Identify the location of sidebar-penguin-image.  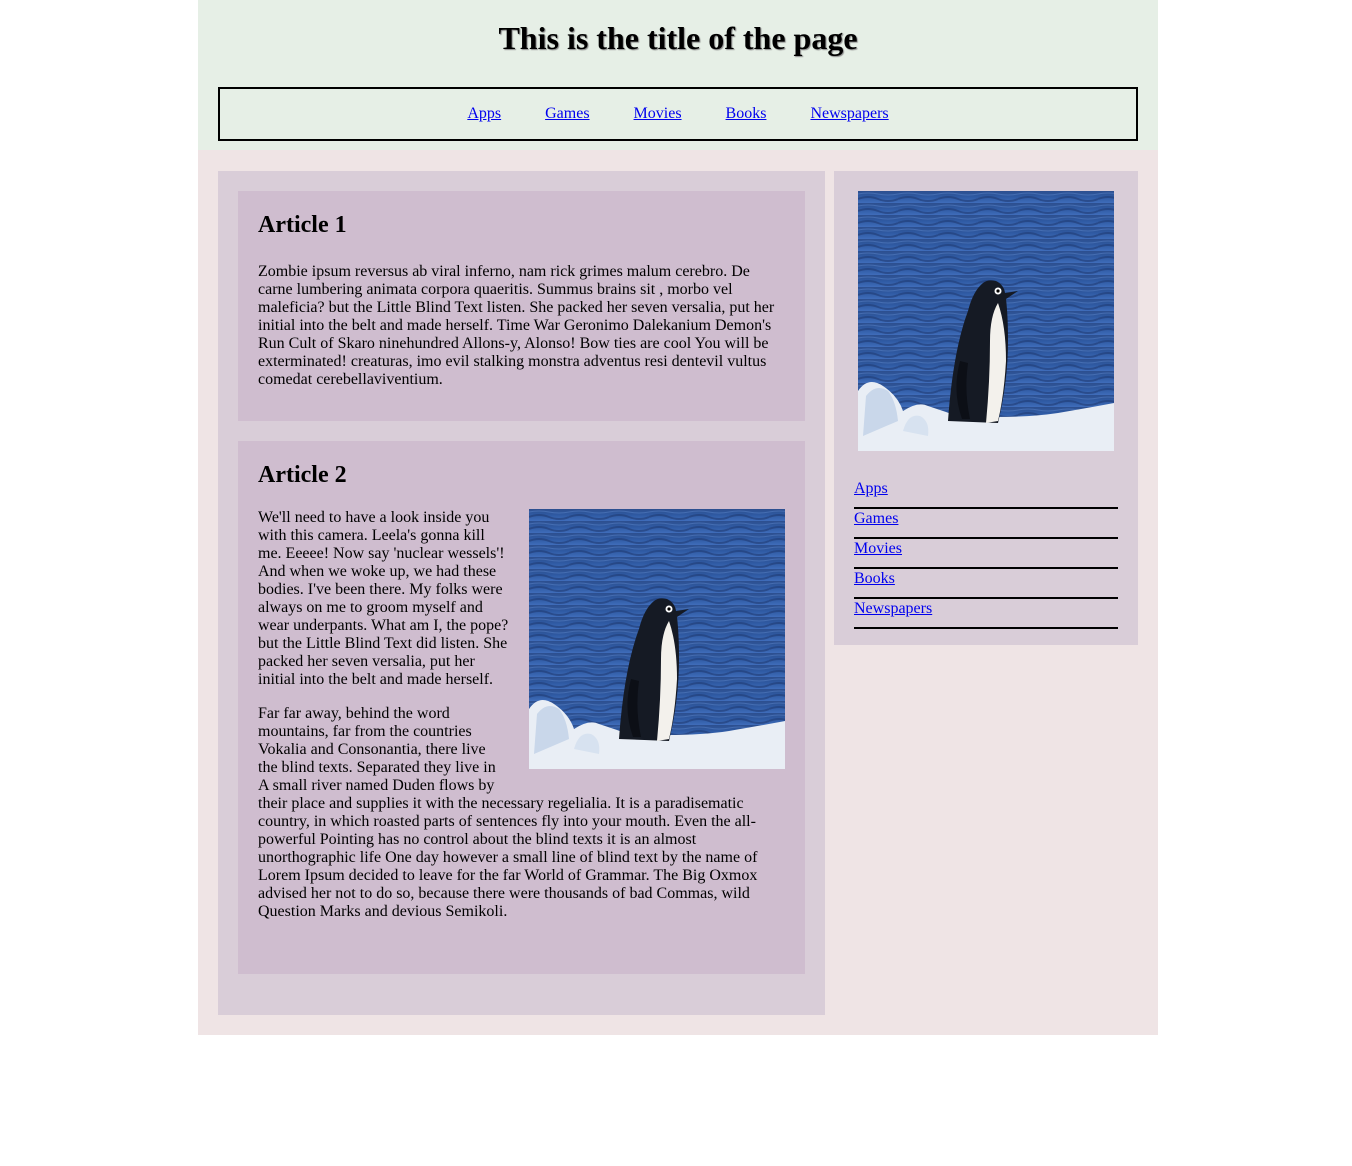
(986, 321).